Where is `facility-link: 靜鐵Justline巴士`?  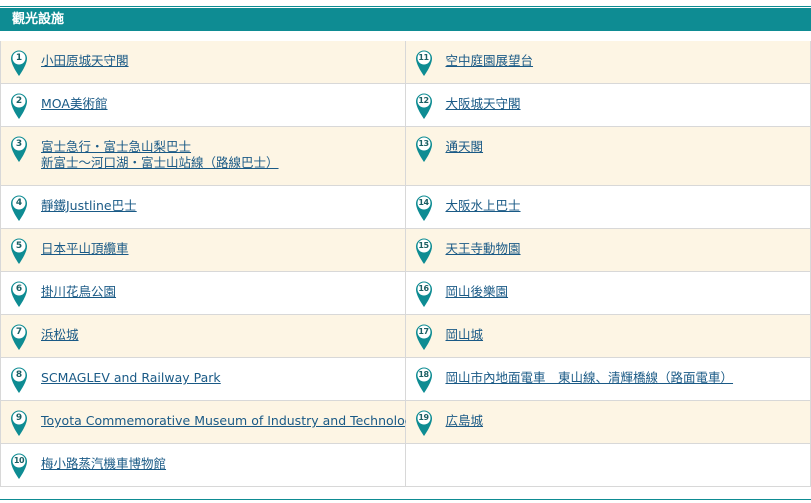 facility-link: 靜鐵Justline巴士 is located at coordinates (218, 206).